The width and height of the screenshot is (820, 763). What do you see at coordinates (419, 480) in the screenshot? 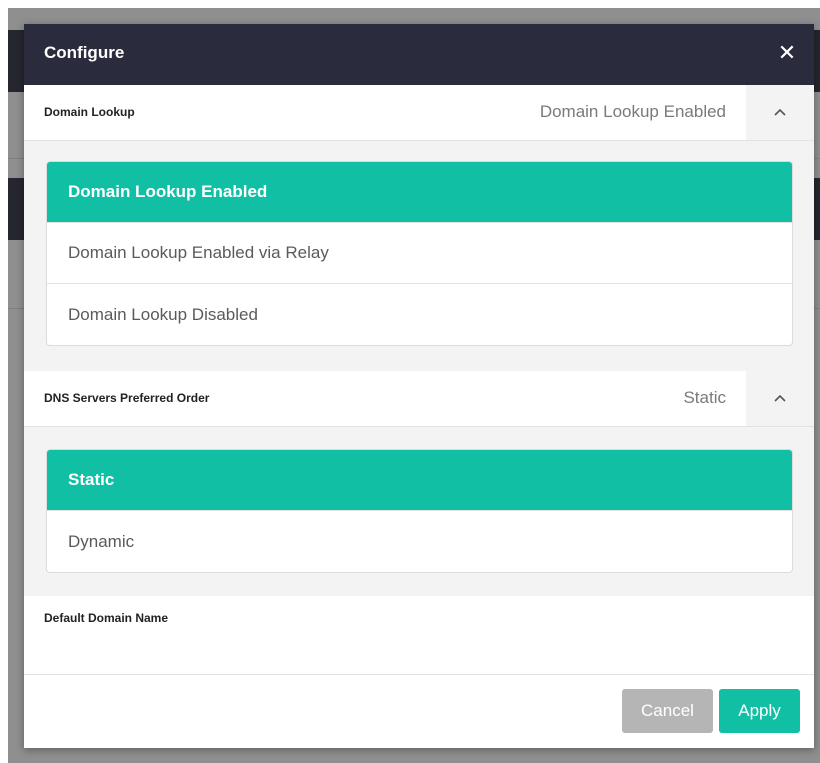
I see `option-static: Static` at bounding box center [419, 480].